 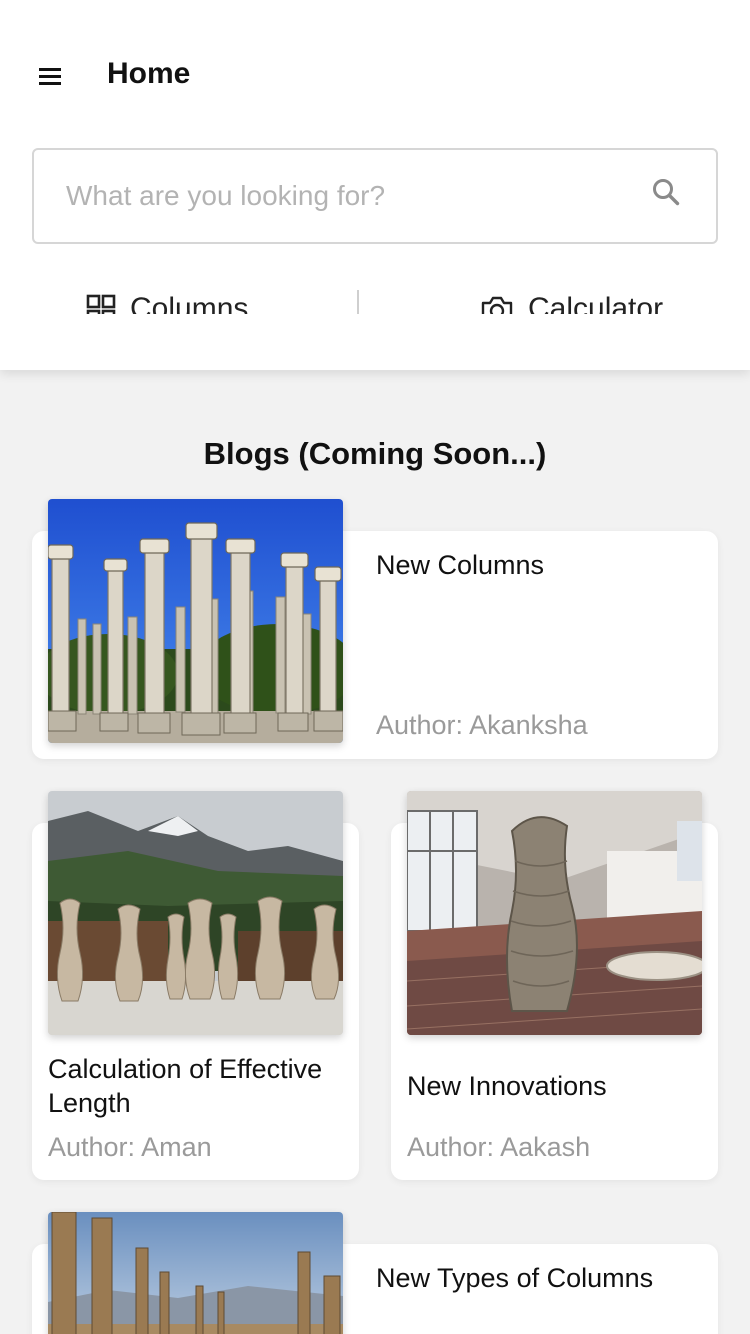 I want to click on page-title: Home, so click(x=149, y=73).